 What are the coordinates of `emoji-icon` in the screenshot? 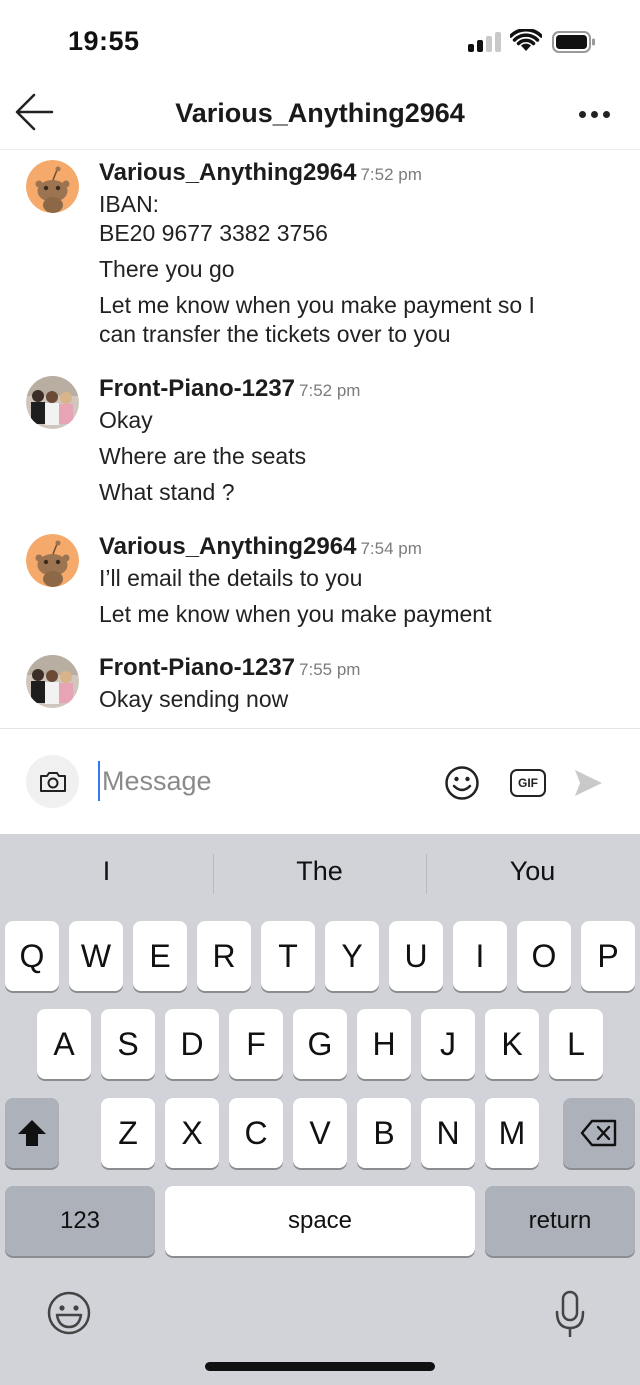 It's located at (462, 783).